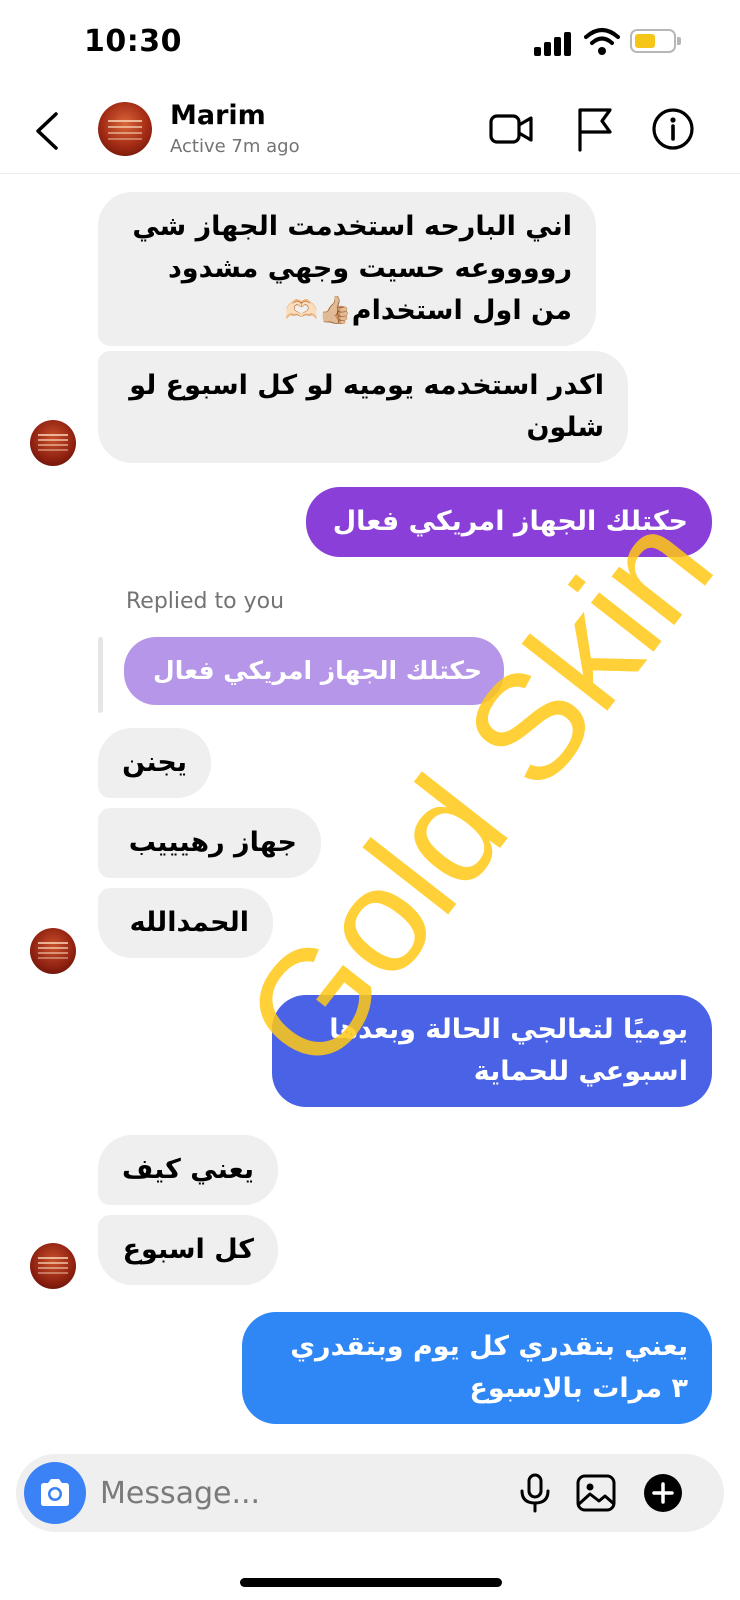 The width and height of the screenshot is (740, 1600). Describe the element at coordinates (125, 129) in the screenshot. I see `contact-avatar` at that location.